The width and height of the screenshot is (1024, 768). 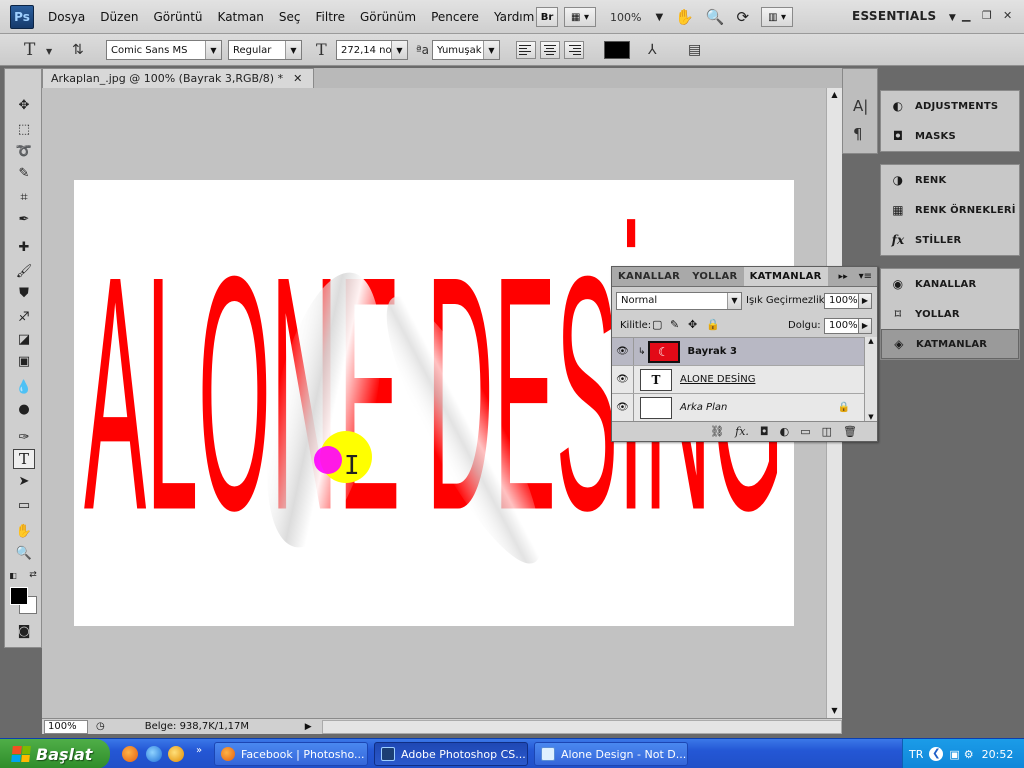 I want to click on language-indicator: TR, so click(x=916, y=754).